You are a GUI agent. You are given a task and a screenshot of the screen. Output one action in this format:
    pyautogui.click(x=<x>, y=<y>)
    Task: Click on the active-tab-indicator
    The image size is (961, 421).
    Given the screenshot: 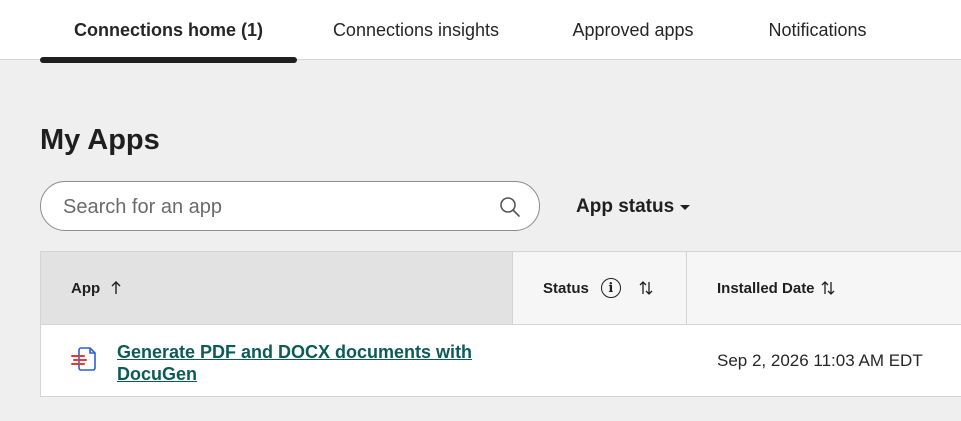 What is the action you would take?
    pyautogui.click(x=168, y=60)
    